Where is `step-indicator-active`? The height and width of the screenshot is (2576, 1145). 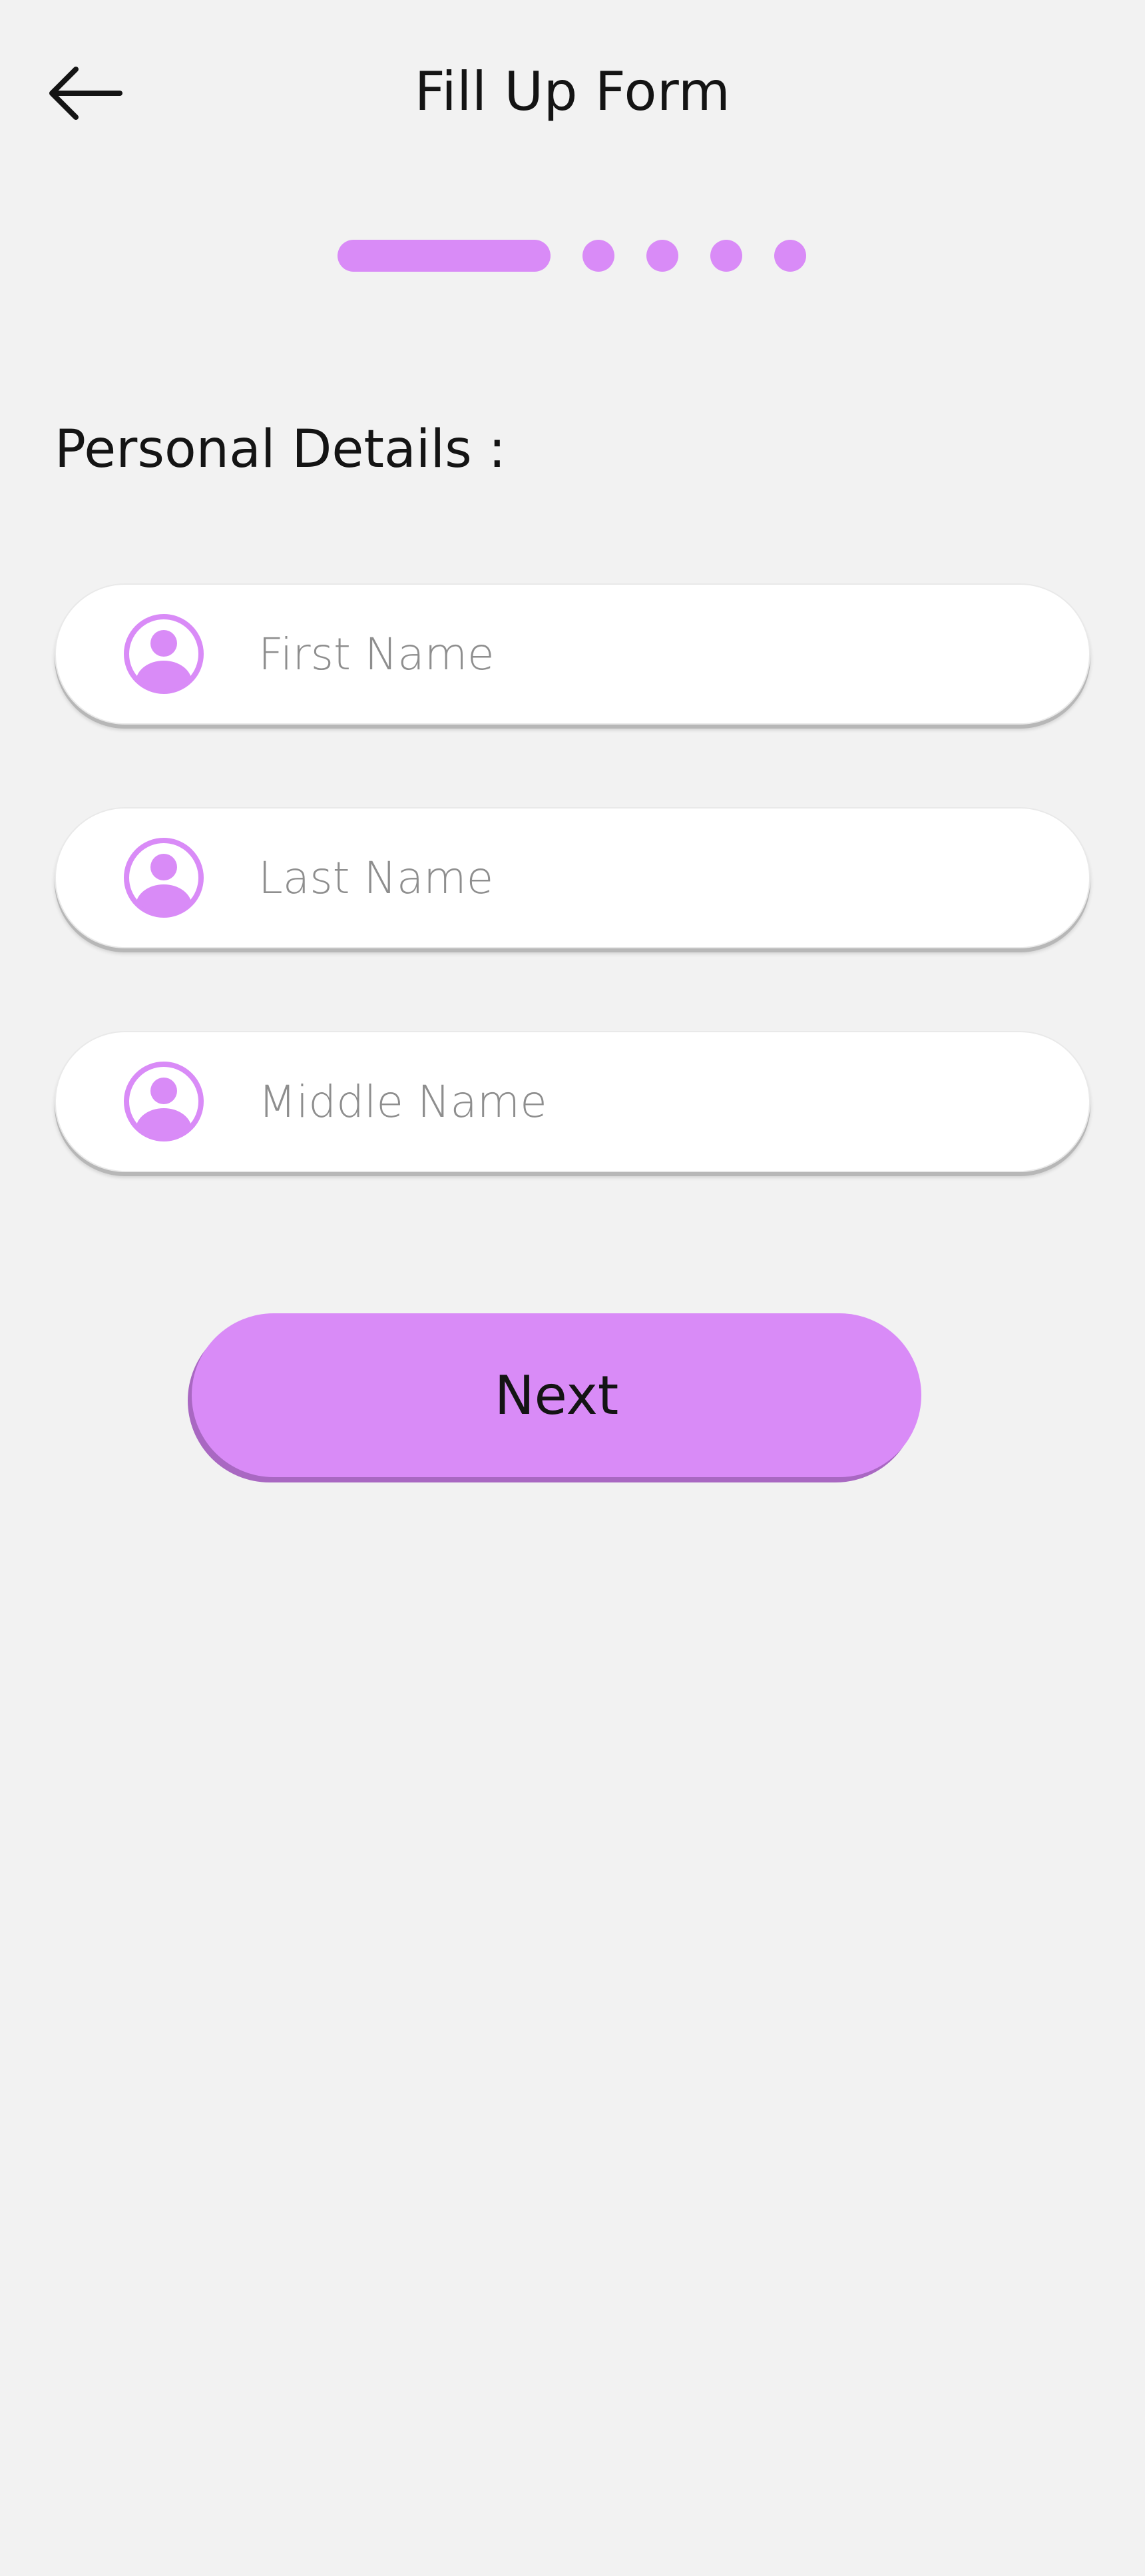
step-indicator-active is located at coordinates (444, 256).